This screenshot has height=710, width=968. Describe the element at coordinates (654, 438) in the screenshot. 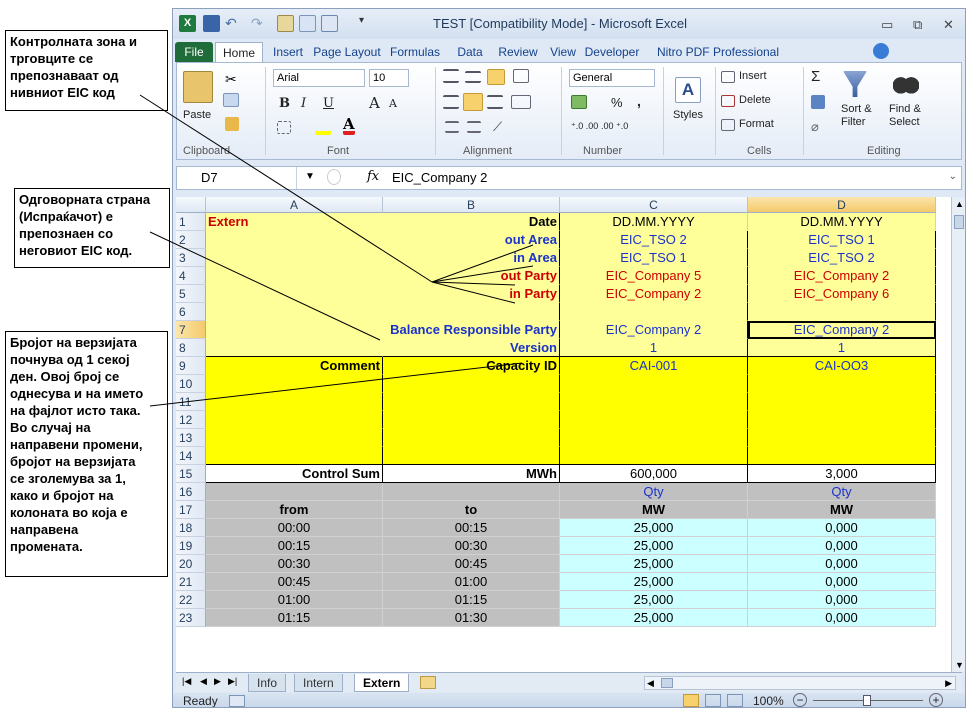

I see `cell-c13` at that location.